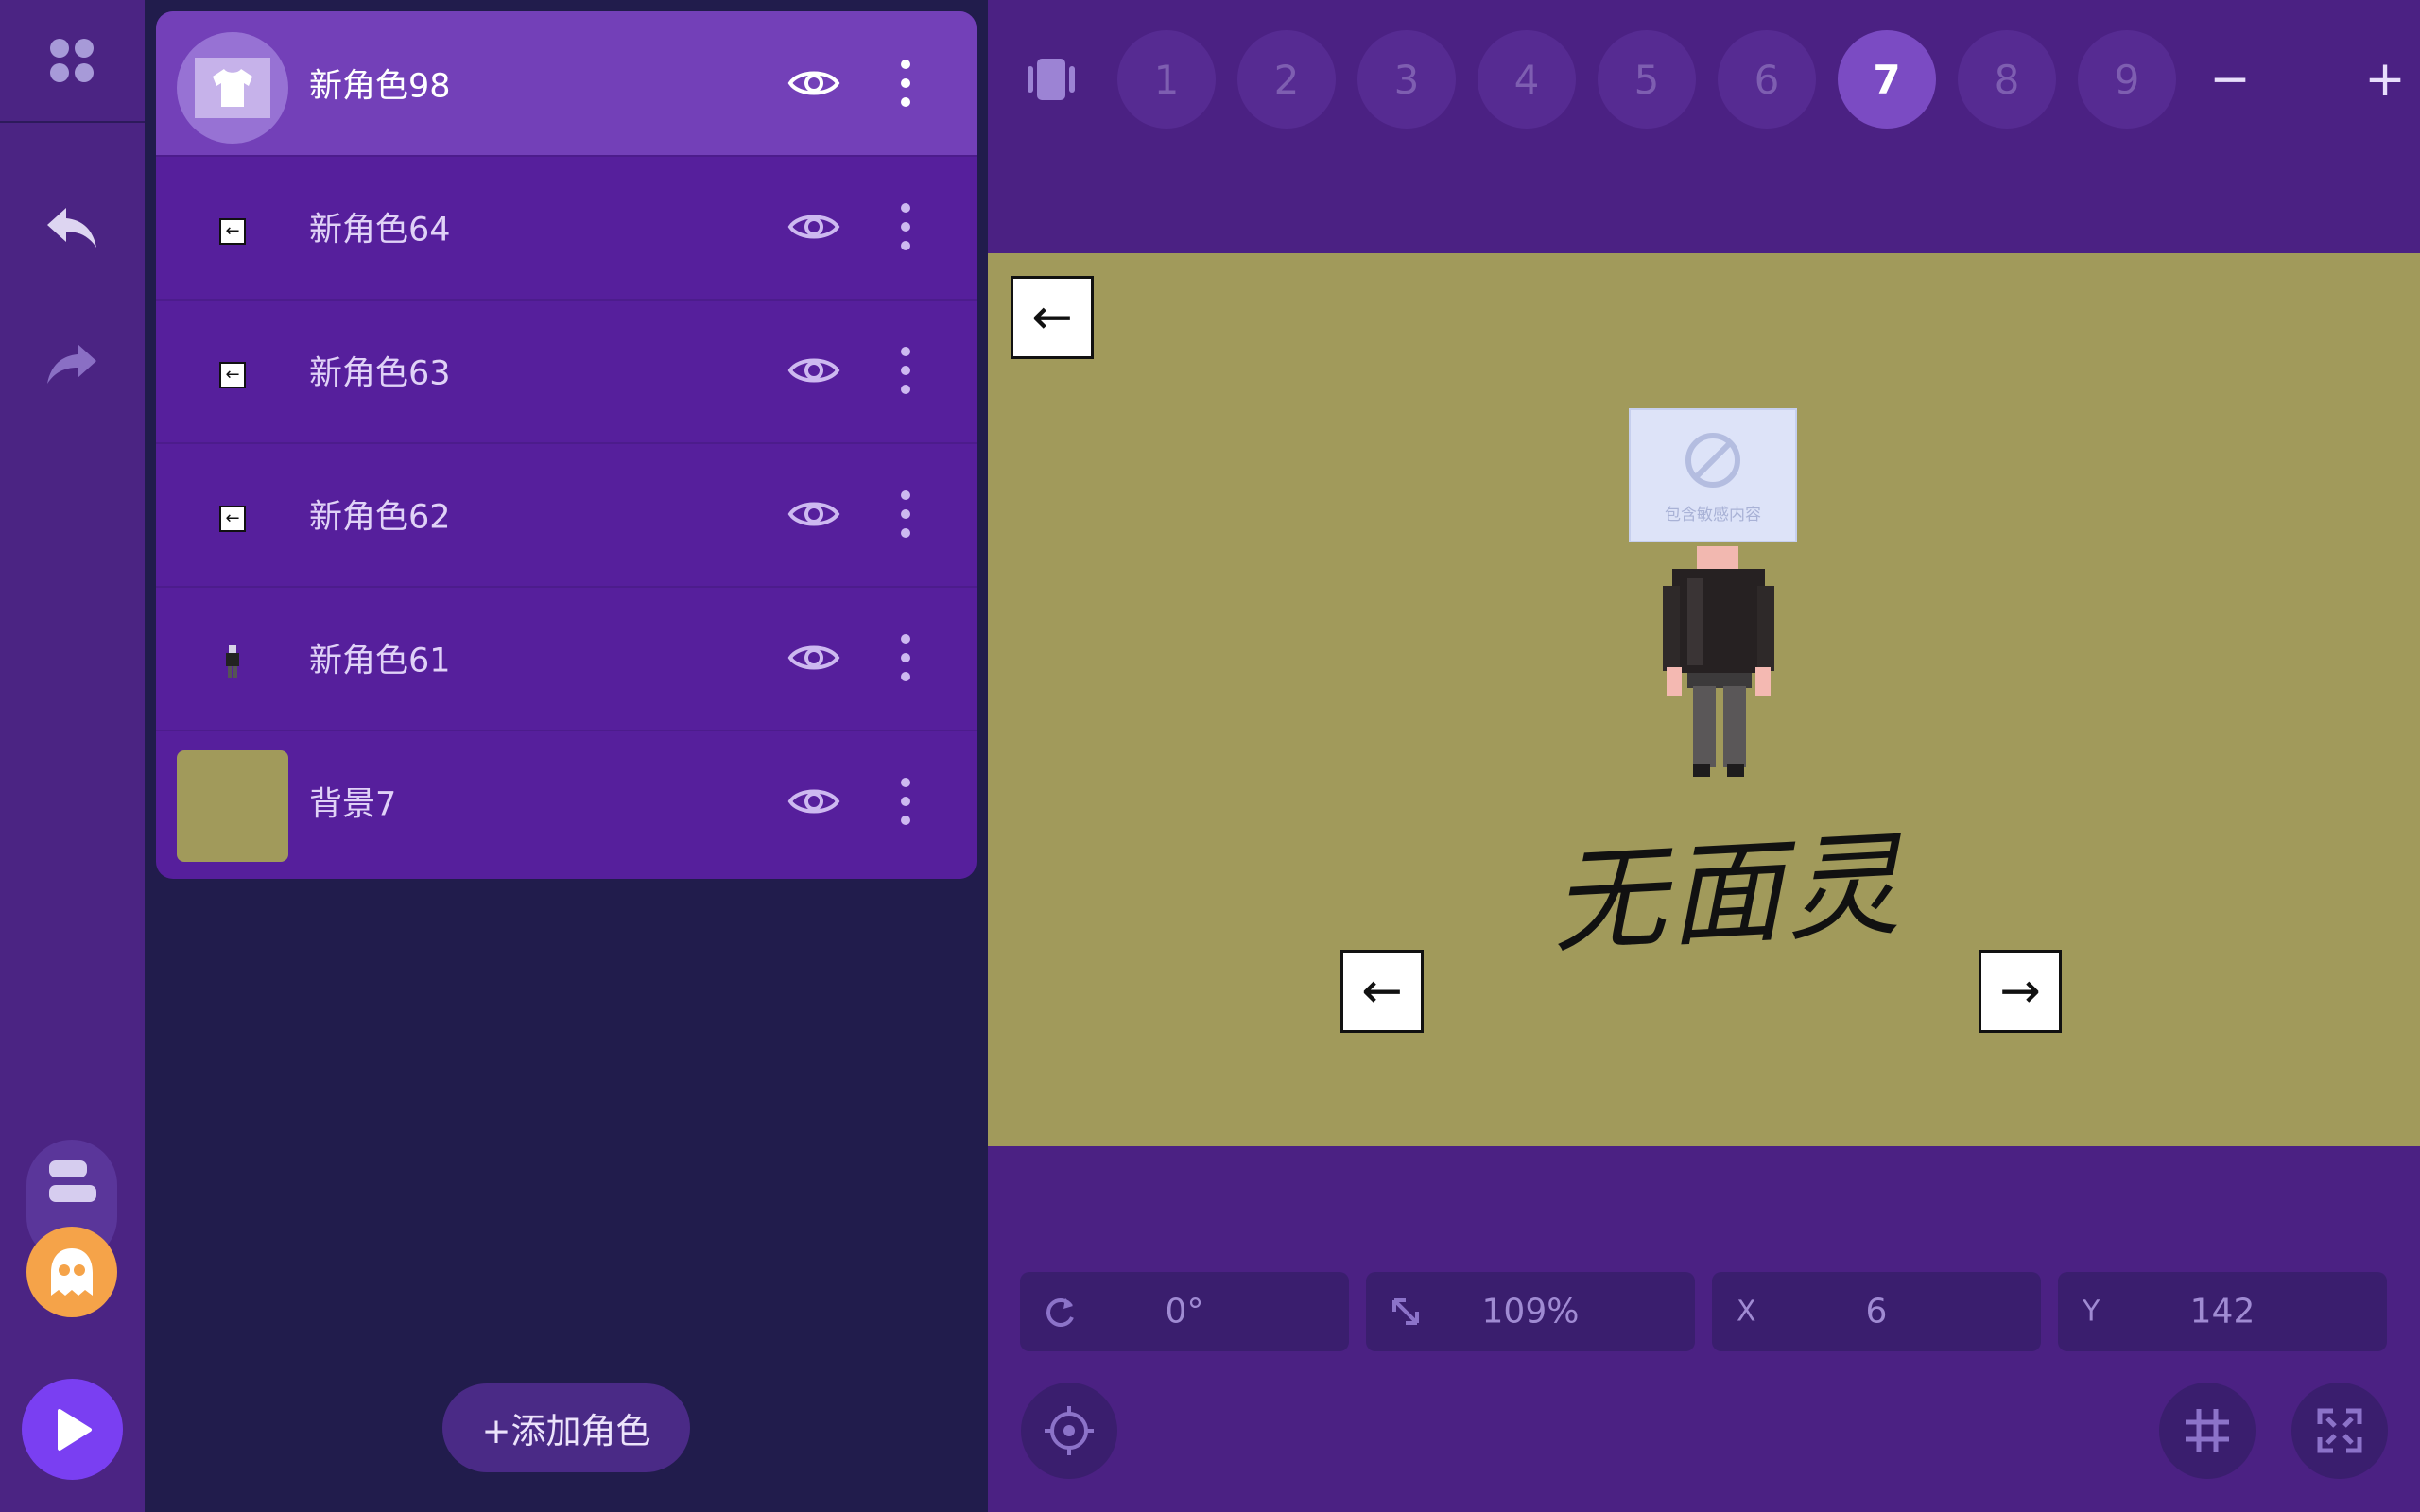 Image resolution: width=2420 pixels, height=1512 pixels. Describe the element at coordinates (72, 756) in the screenshot. I see `left-rail` at that location.